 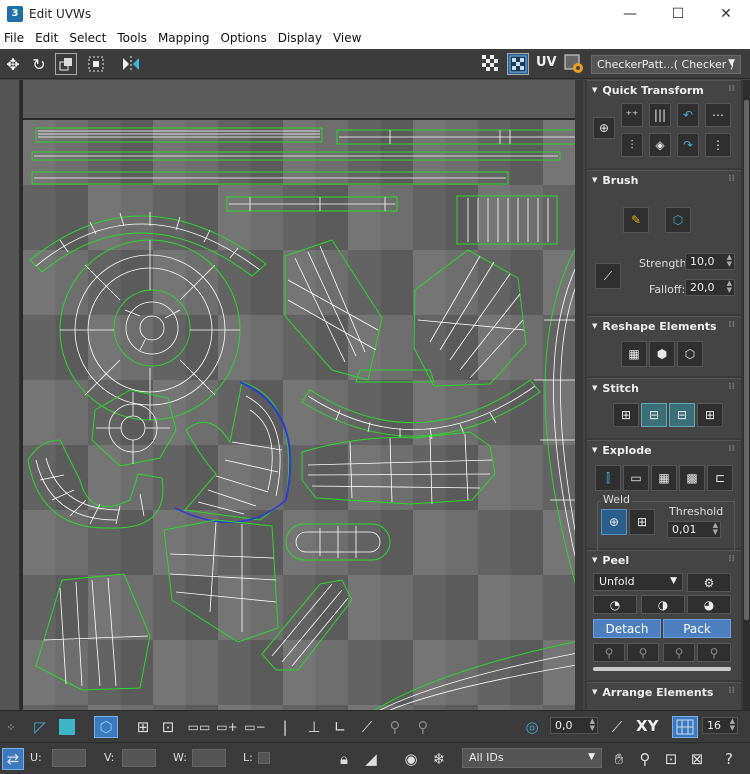 I want to click on zoom-region-icon: ⊡, so click(x=671, y=759).